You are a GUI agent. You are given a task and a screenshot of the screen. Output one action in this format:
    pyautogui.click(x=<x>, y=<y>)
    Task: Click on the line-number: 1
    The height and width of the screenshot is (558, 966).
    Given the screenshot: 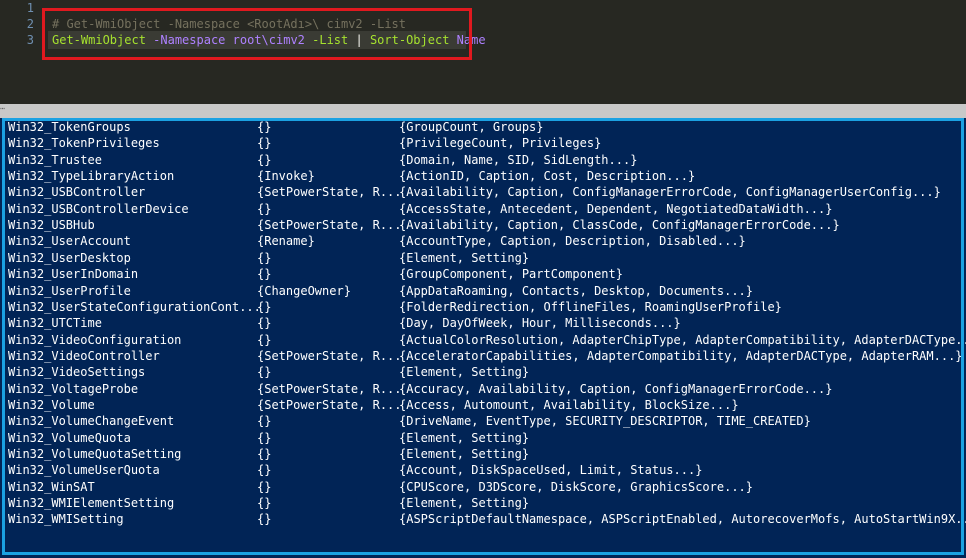 What is the action you would take?
    pyautogui.click(x=30, y=8)
    